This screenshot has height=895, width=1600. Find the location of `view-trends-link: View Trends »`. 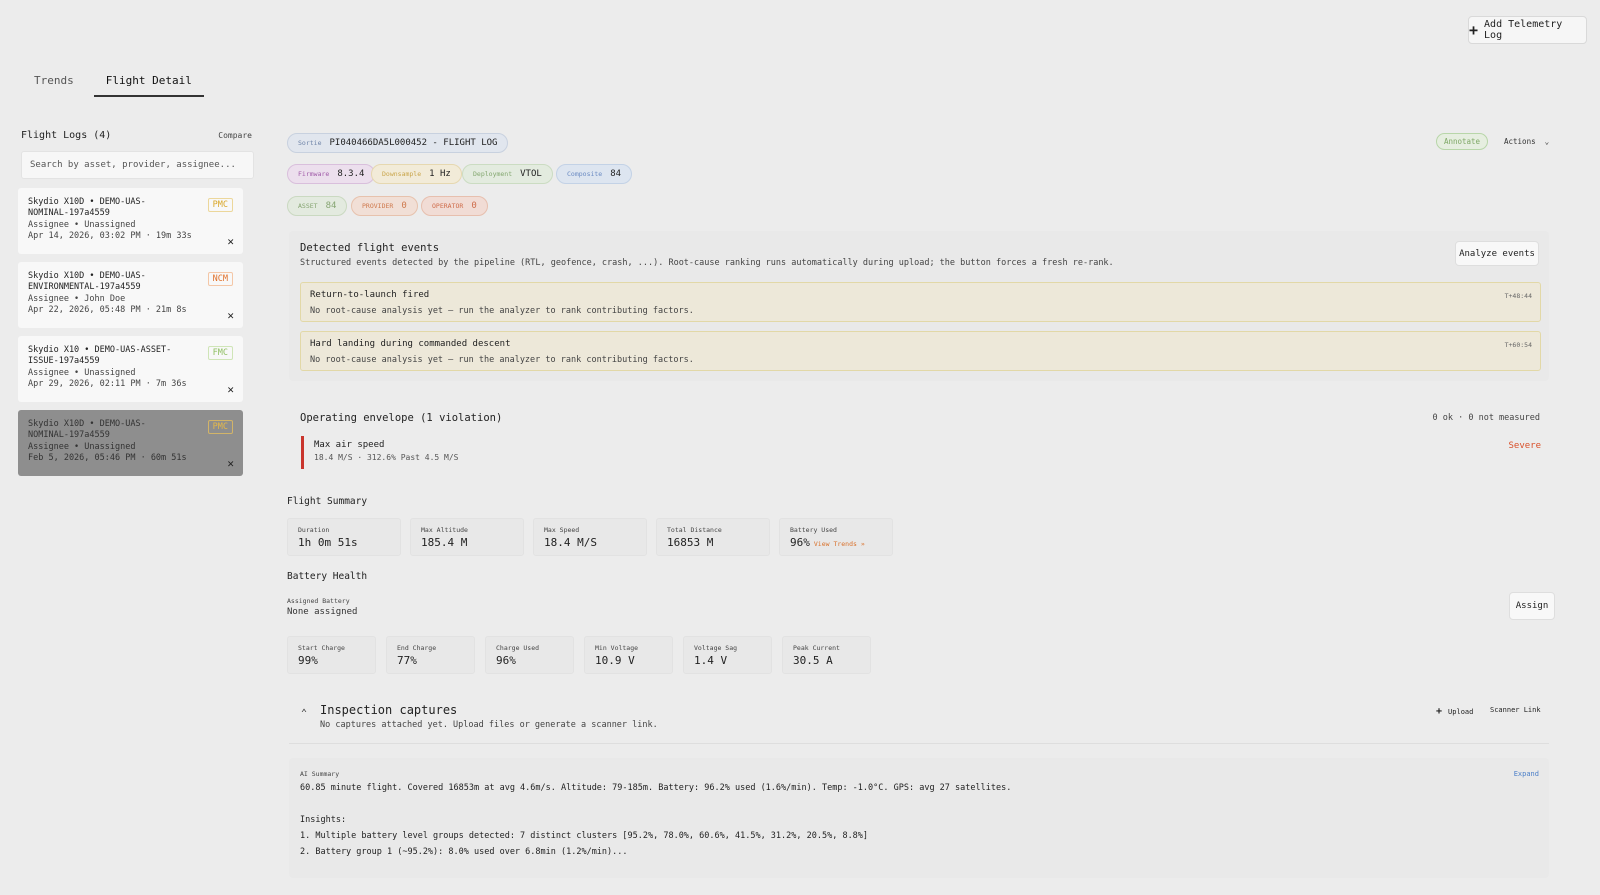

view-trends-link: View Trends » is located at coordinates (839, 544).